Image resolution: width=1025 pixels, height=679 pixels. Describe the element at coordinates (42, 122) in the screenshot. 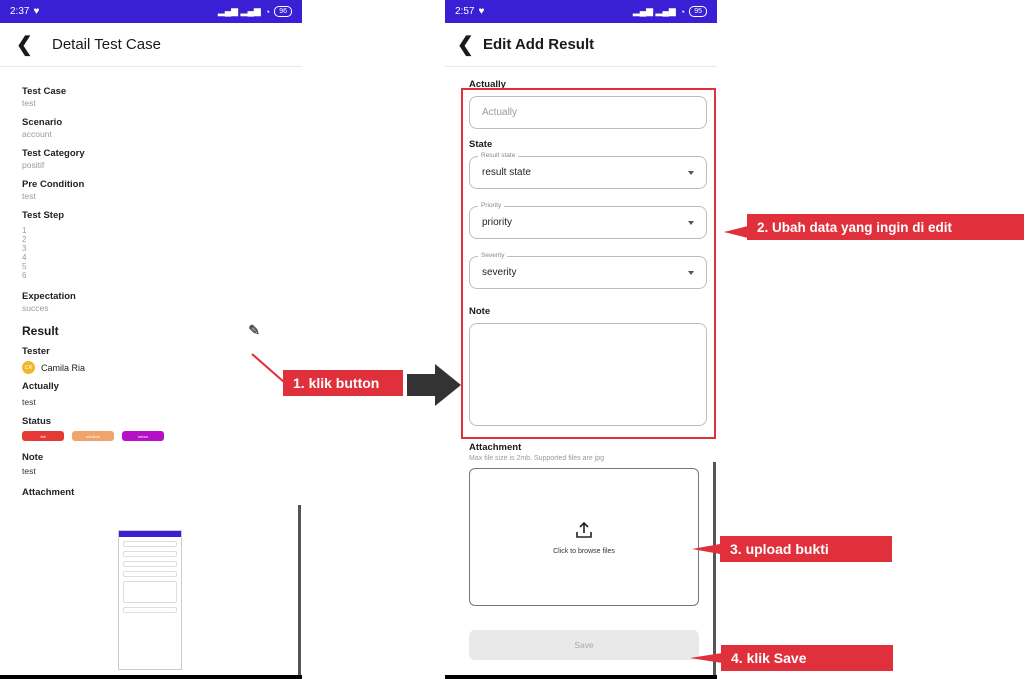

I see `field-label-scenario: Scenario` at that location.